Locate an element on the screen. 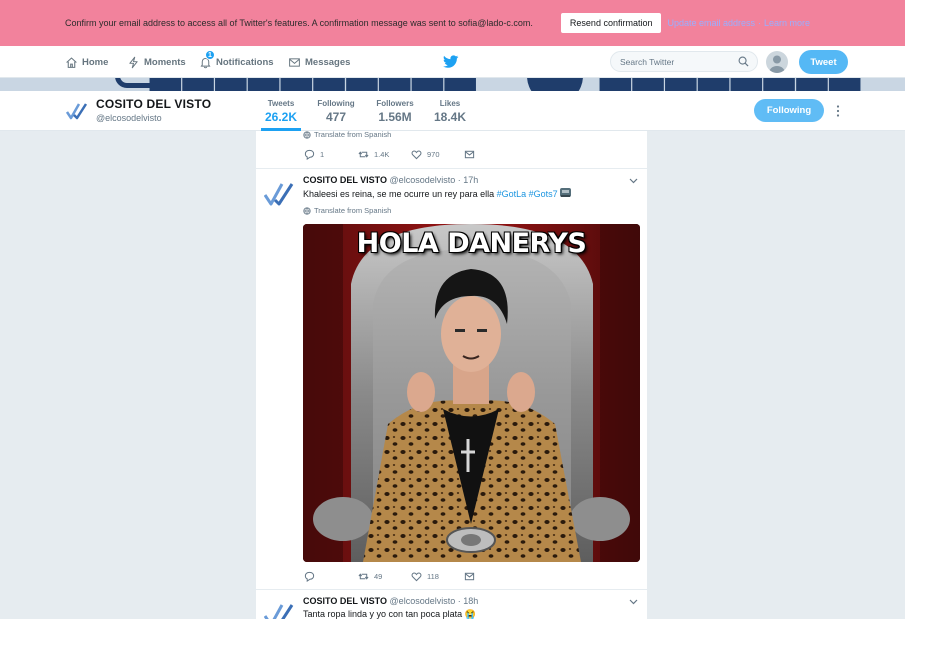 The height and width of the screenshot is (664, 934). header-banner-circle is located at coordinates (555, 84).